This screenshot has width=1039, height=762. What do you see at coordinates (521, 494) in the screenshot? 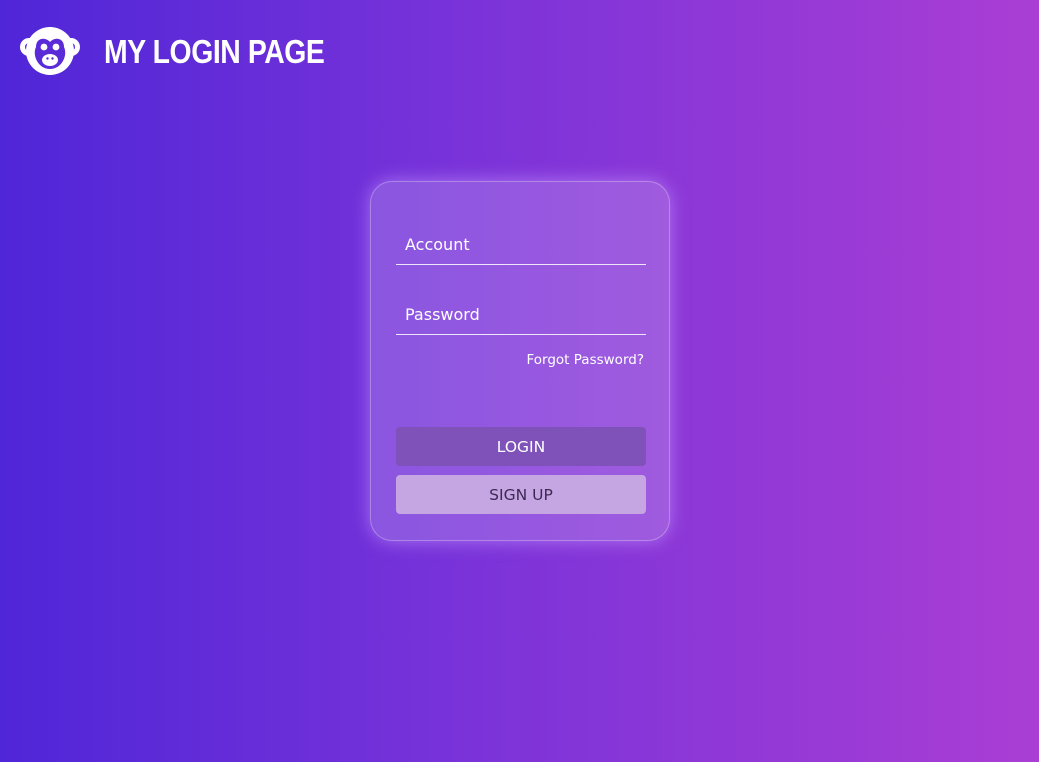
I see `signup-button: SIGN UP` at bounding box center [521, 494].